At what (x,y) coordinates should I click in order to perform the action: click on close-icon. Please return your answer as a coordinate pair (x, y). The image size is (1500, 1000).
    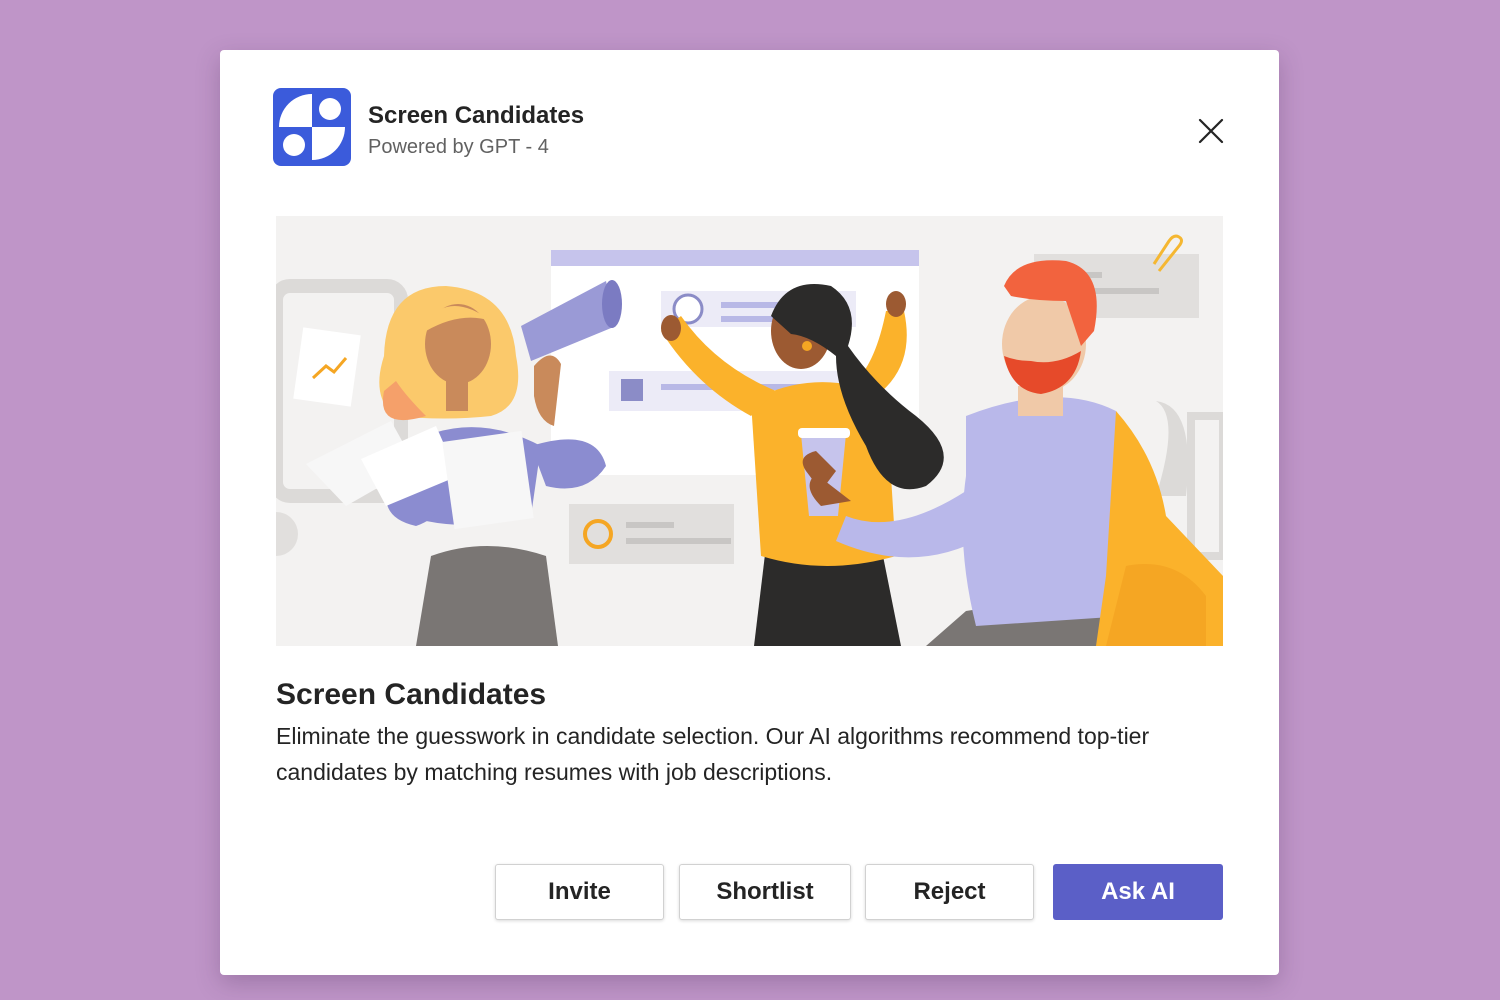
    Looking at the image, I should click on (1211, 131).